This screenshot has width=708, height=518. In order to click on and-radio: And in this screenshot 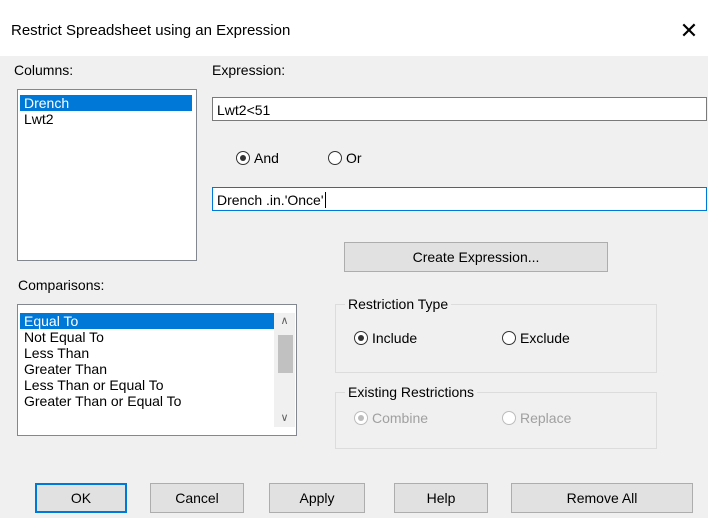, I will do `click(257, 158)`.